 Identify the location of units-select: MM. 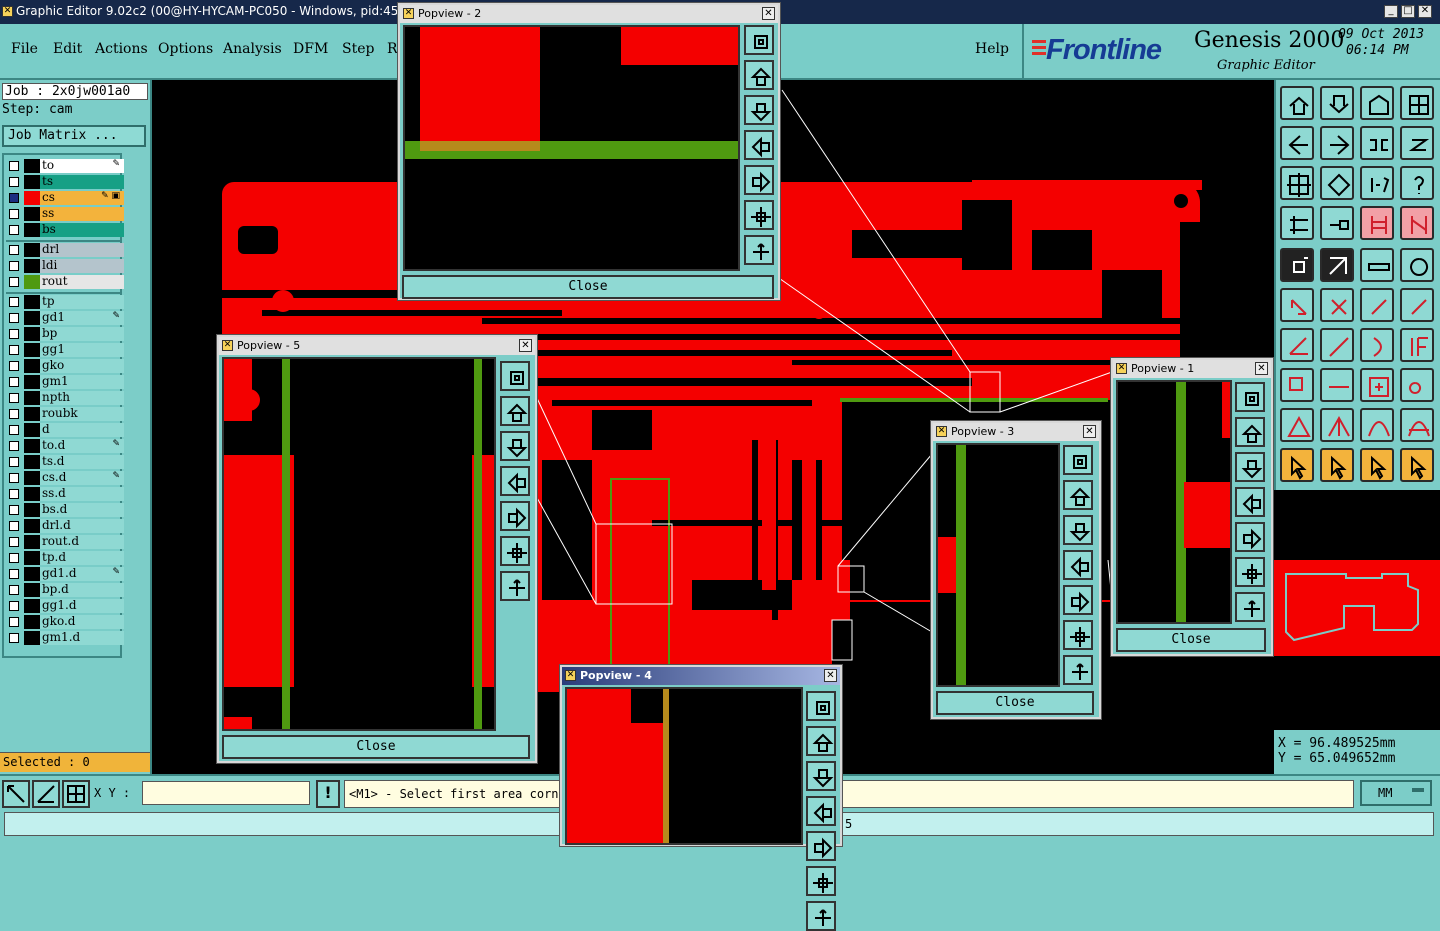
(1396, 793).